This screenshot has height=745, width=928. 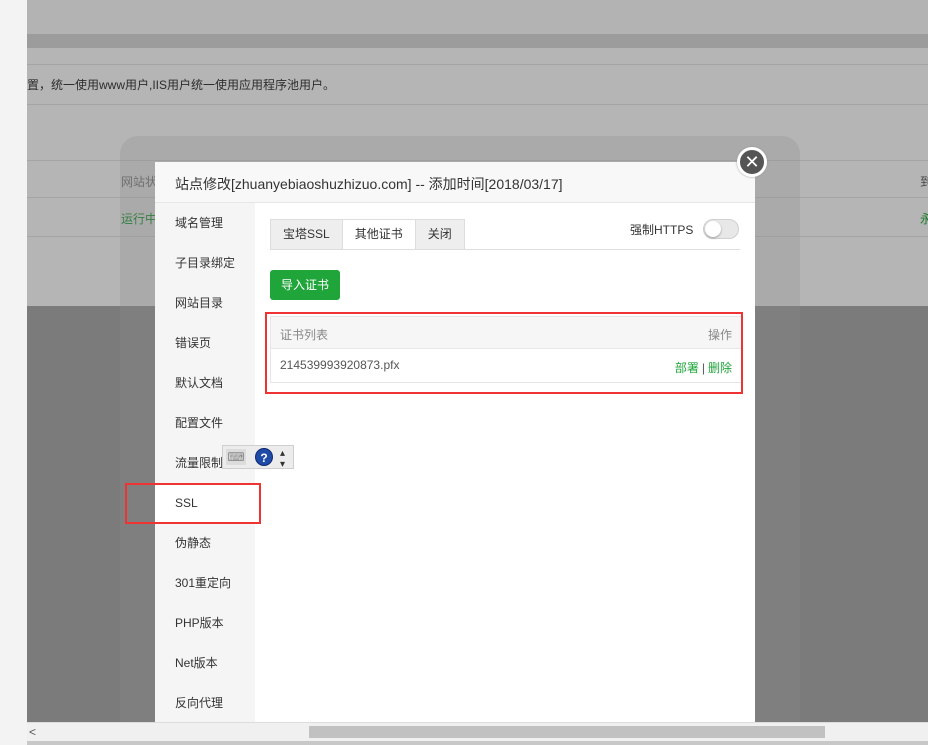 What do you see at coordinates (282, 459) in the screenshot?
I see `chevron-updown-icon: ▴ ▾` at bounding box center [282, 459].